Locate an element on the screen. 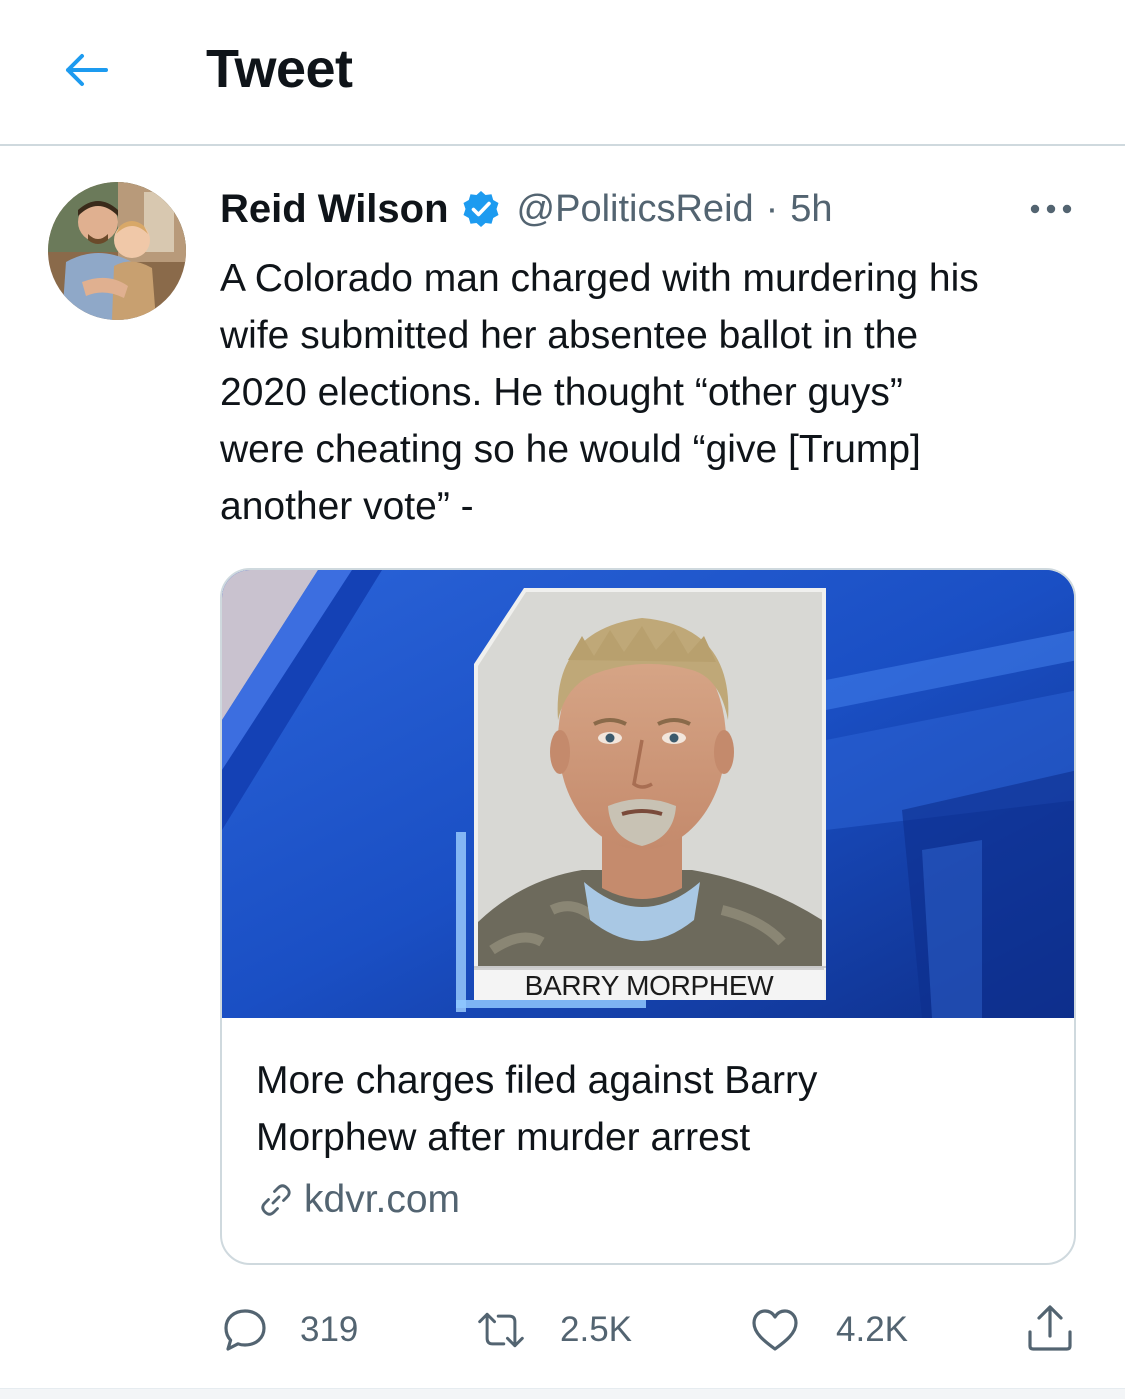 The height and width of the screenshot is (1399, 1125). share-button is located at coordinates (1050, 1328).